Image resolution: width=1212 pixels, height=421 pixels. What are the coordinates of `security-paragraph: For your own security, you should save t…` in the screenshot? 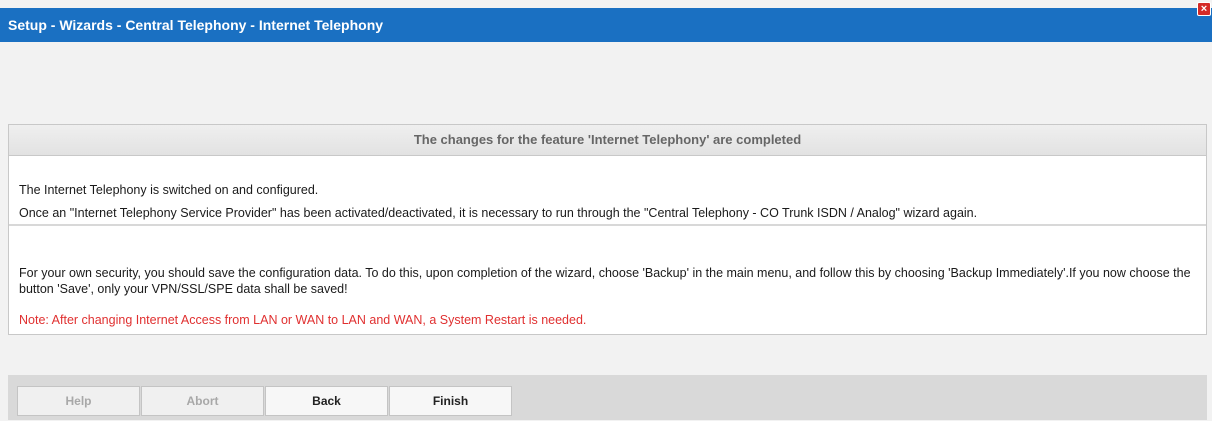 It's located at (605, 281).